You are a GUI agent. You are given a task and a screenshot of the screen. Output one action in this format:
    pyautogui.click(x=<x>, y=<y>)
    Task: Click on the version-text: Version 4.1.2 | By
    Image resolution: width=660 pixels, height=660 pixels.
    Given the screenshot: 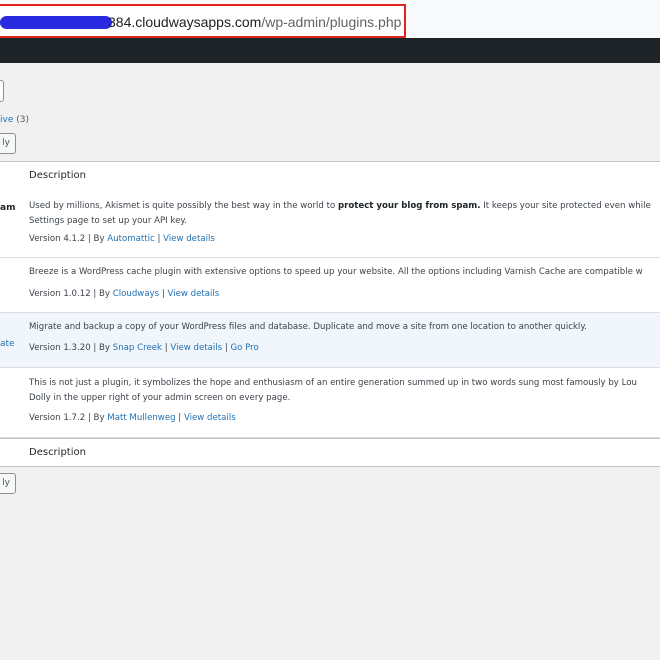 What is the action you would take?
    pyautogui.click(x=68, y=239)
    